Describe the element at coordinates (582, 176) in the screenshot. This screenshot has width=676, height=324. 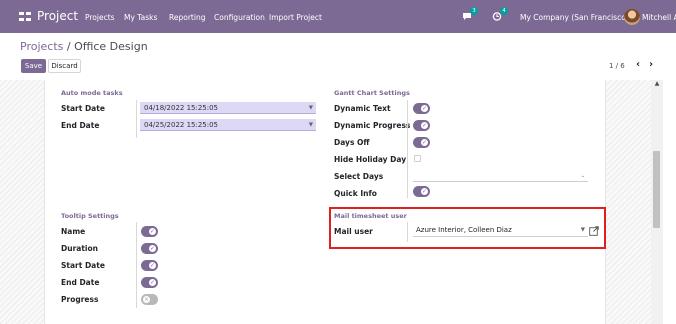
I see `caret-down-icon: ⌄` at that location.